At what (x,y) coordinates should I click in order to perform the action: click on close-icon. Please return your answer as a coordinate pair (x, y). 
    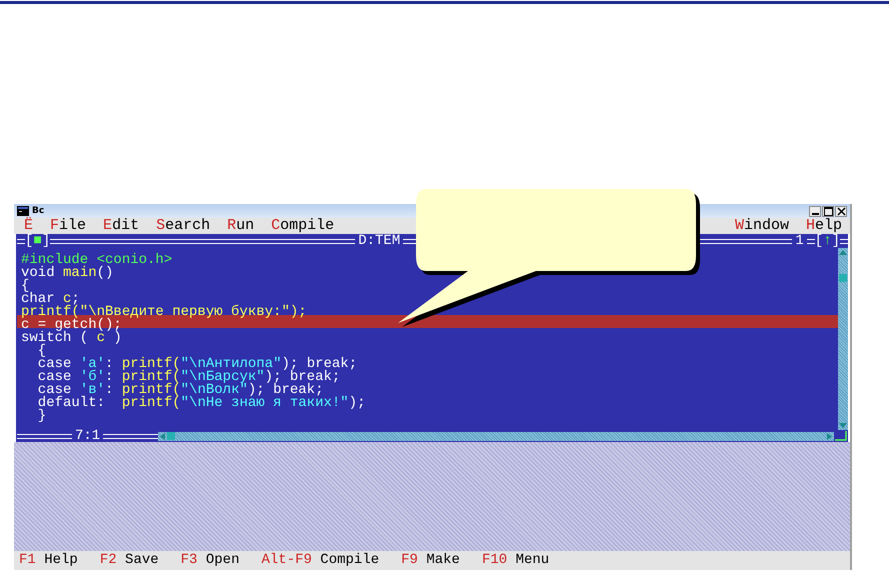
    Looking at the image, I should click on (841, 211).